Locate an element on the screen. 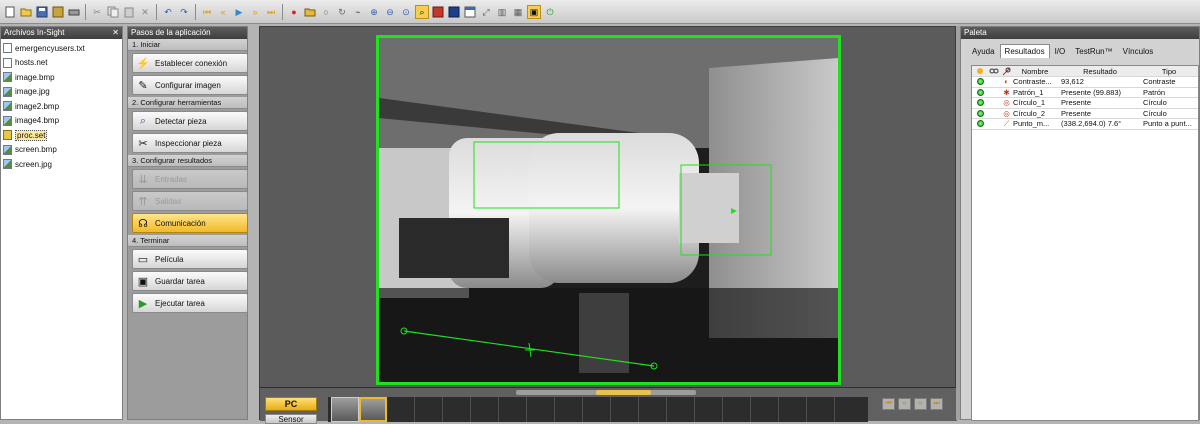 The height and width of the screenshot is (424, 1200). palette-tab: Vínculos is located at coordinates (1138, 51).